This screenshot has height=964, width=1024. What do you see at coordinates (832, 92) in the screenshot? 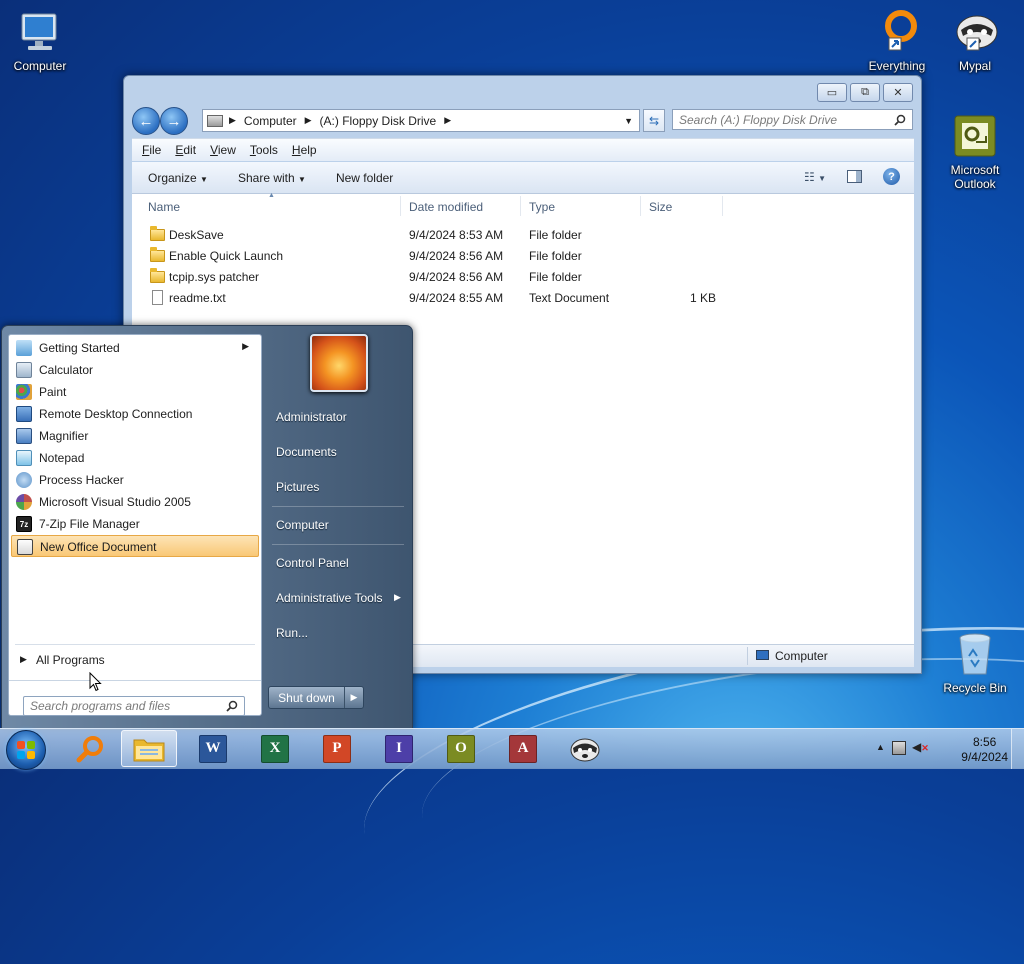
I see `minimize-button: ▭` at bounding box center [832, 92].